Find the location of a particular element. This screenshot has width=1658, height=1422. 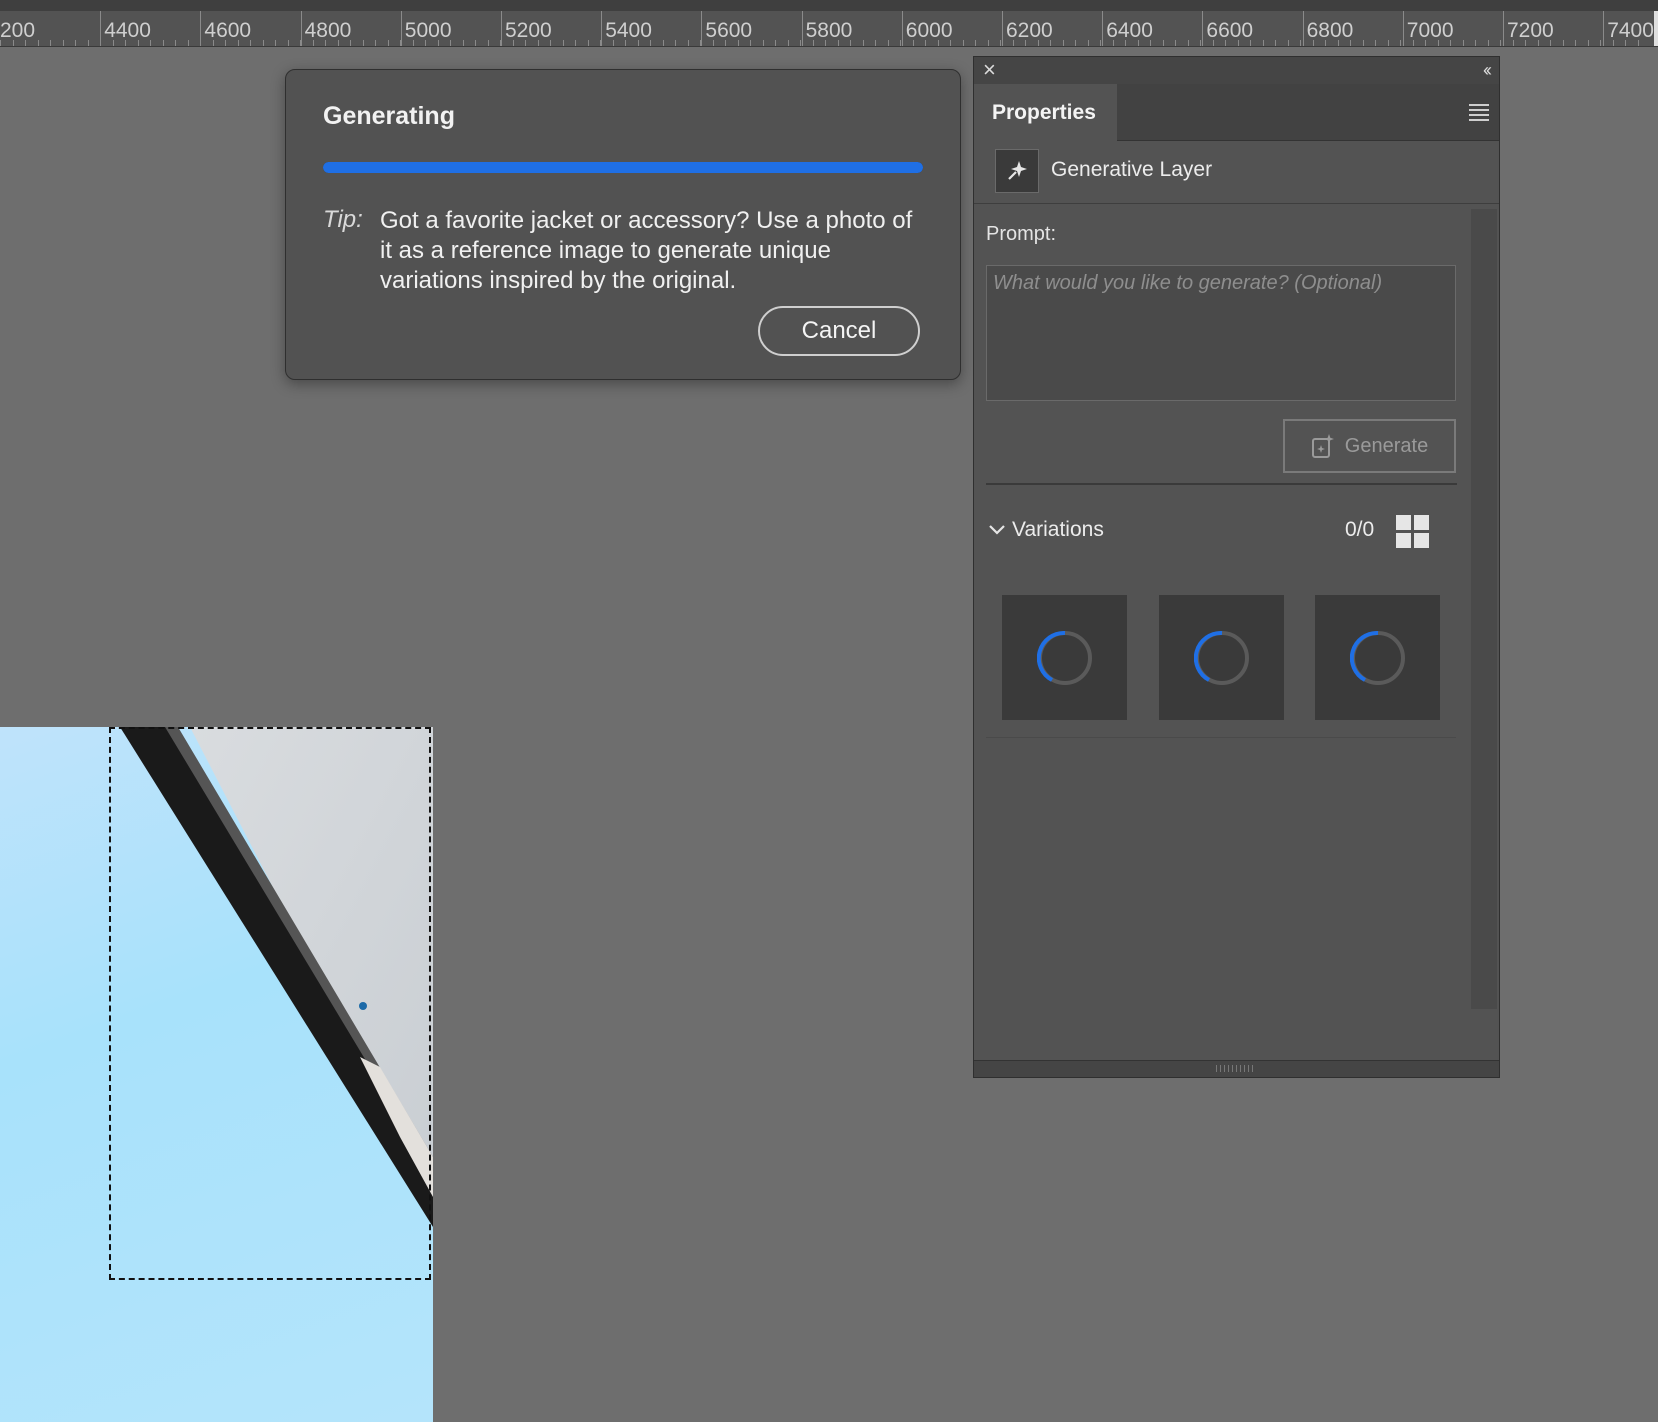

marquee-selection is located at coordinates (270, 1003).